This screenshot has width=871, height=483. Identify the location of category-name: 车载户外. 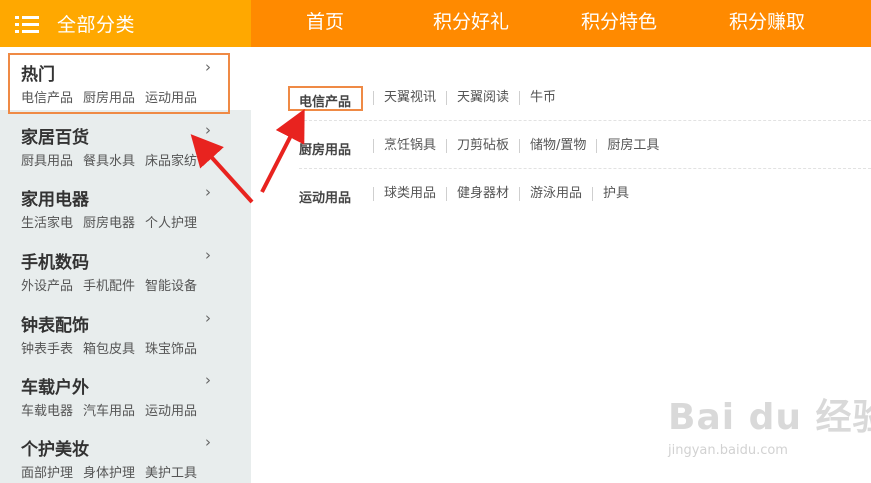
(55, 388).